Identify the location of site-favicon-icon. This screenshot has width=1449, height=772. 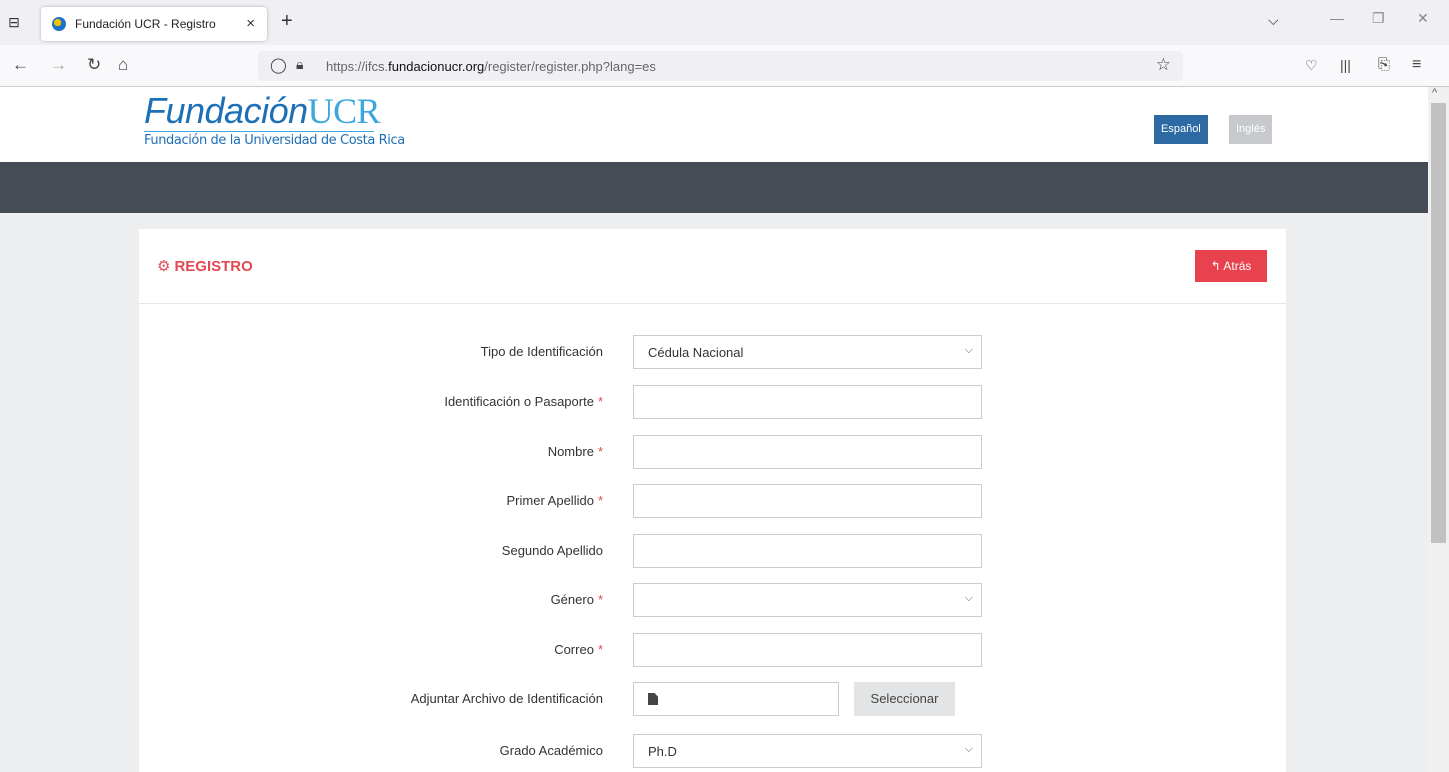
(59, 24).